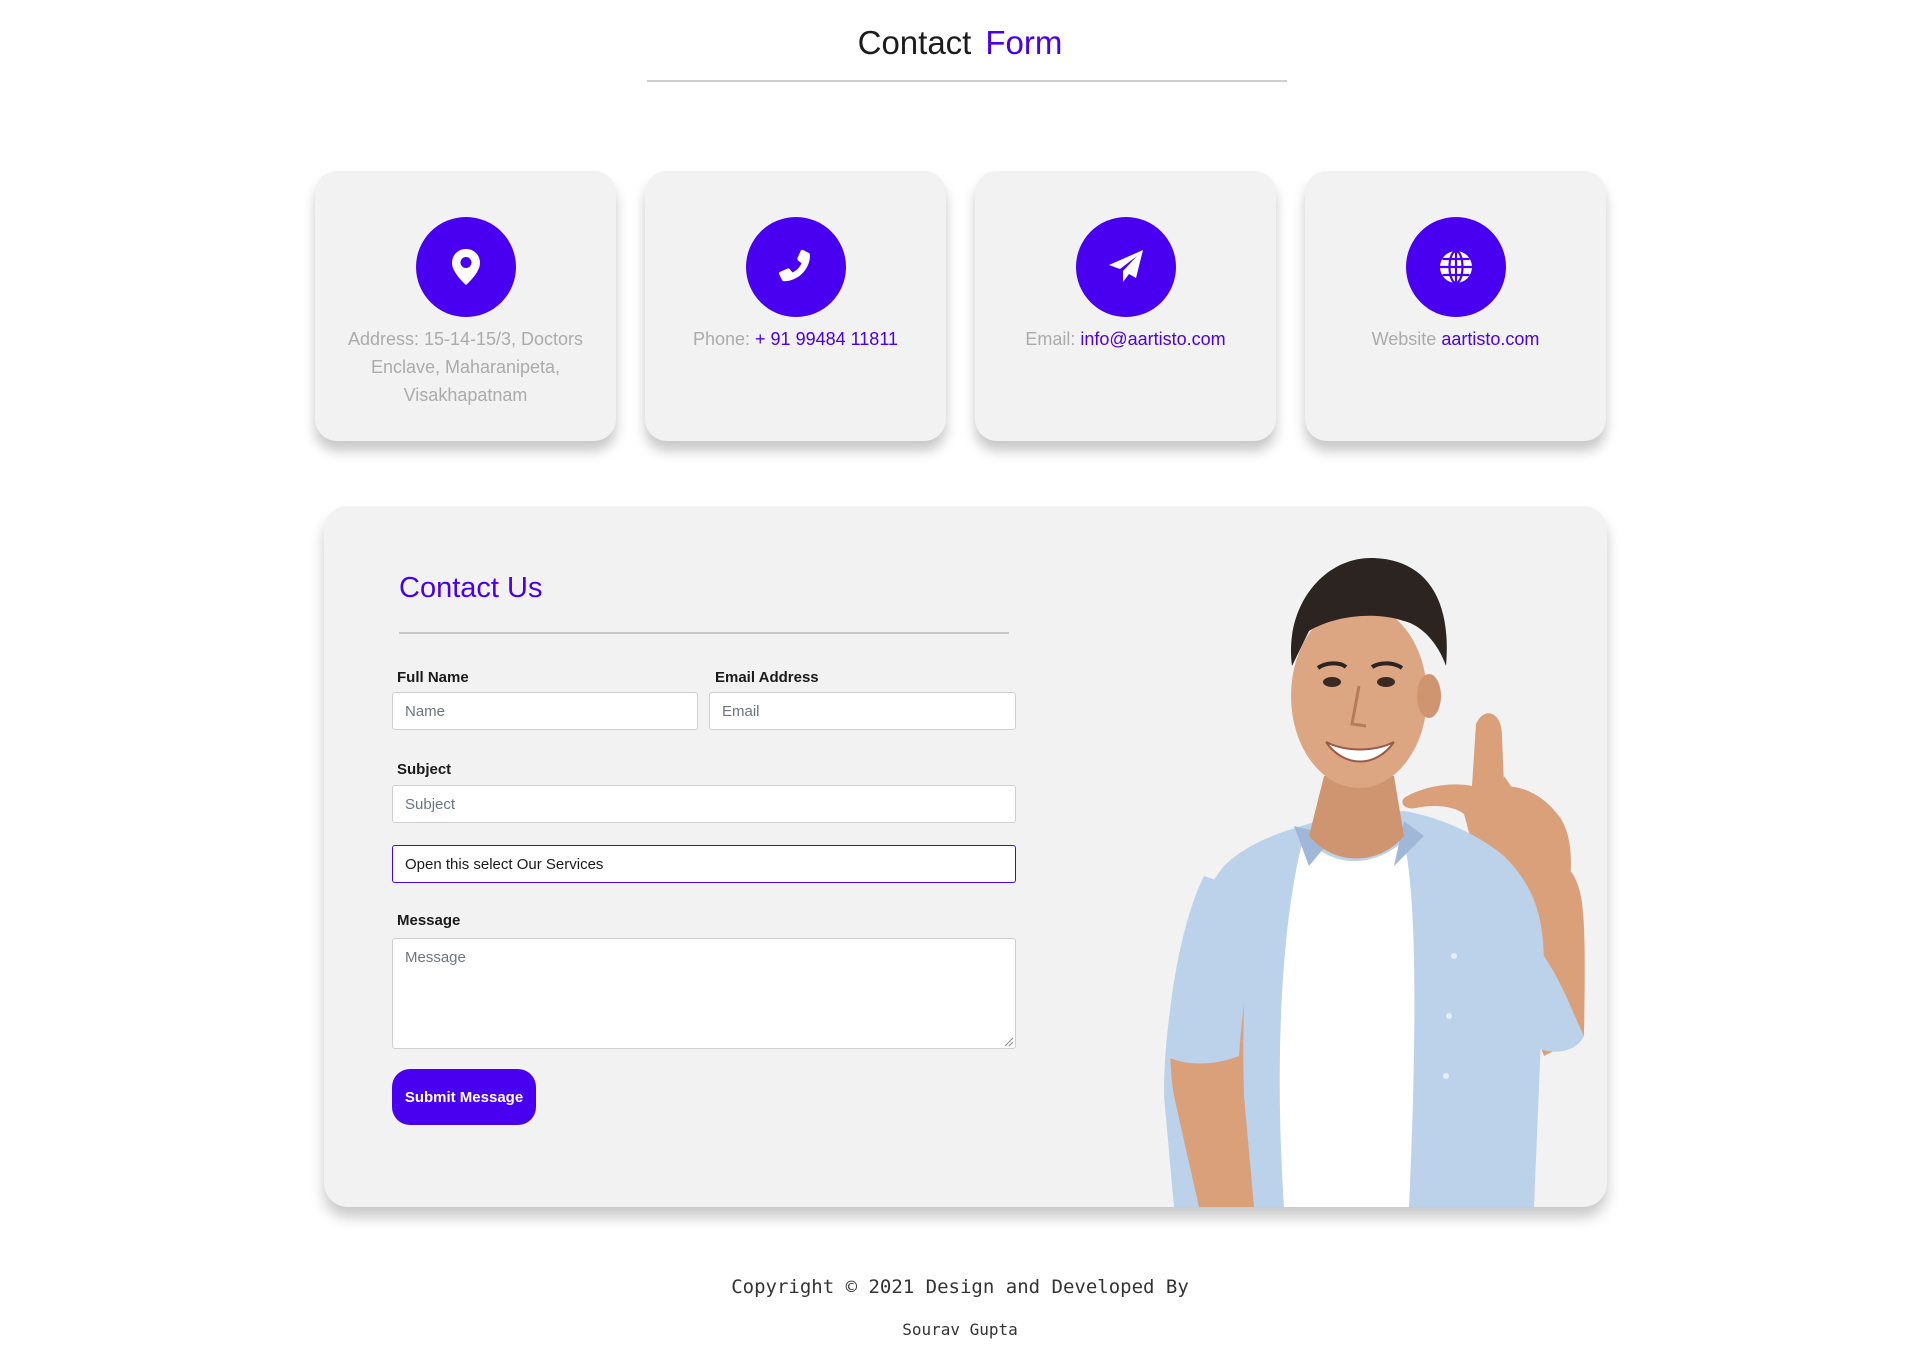 The width and height of the screenshot is (1920, 1353). Describe the element at coordinates (967, 81) in the screenshot. I see `title-divider` at that location.